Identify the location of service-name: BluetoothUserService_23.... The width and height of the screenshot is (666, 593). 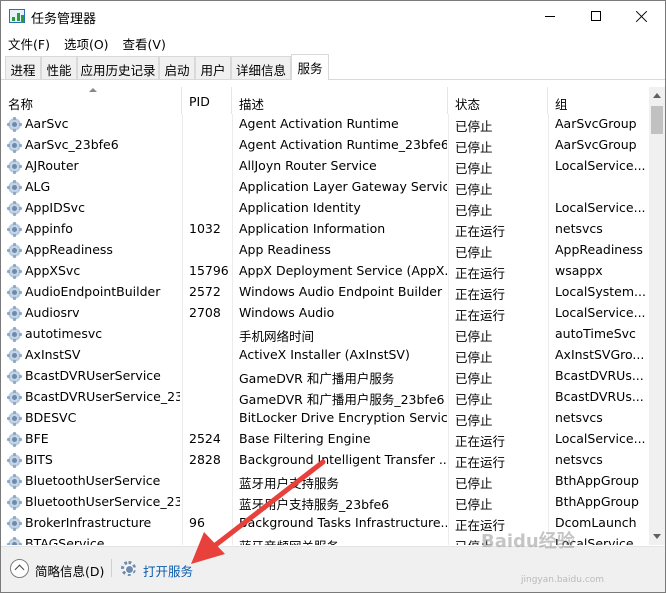
(102, 501).